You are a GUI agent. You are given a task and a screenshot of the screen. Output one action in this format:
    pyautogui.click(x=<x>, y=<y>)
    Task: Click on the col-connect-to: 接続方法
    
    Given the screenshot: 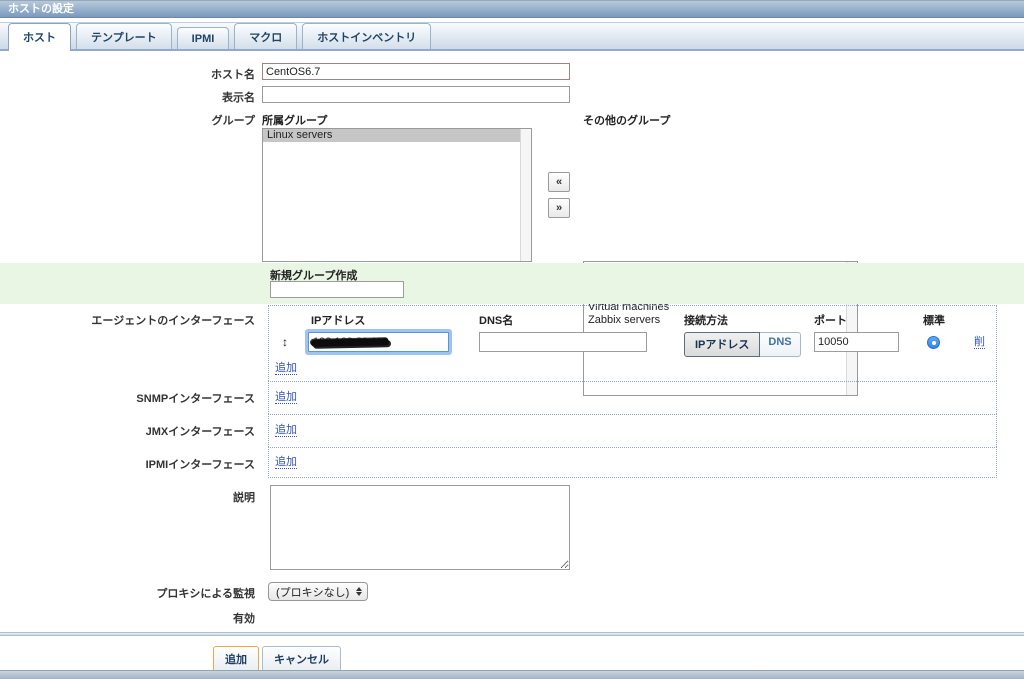 What is the action you would take?
    pyautogui.click(x=706, y=321)
    